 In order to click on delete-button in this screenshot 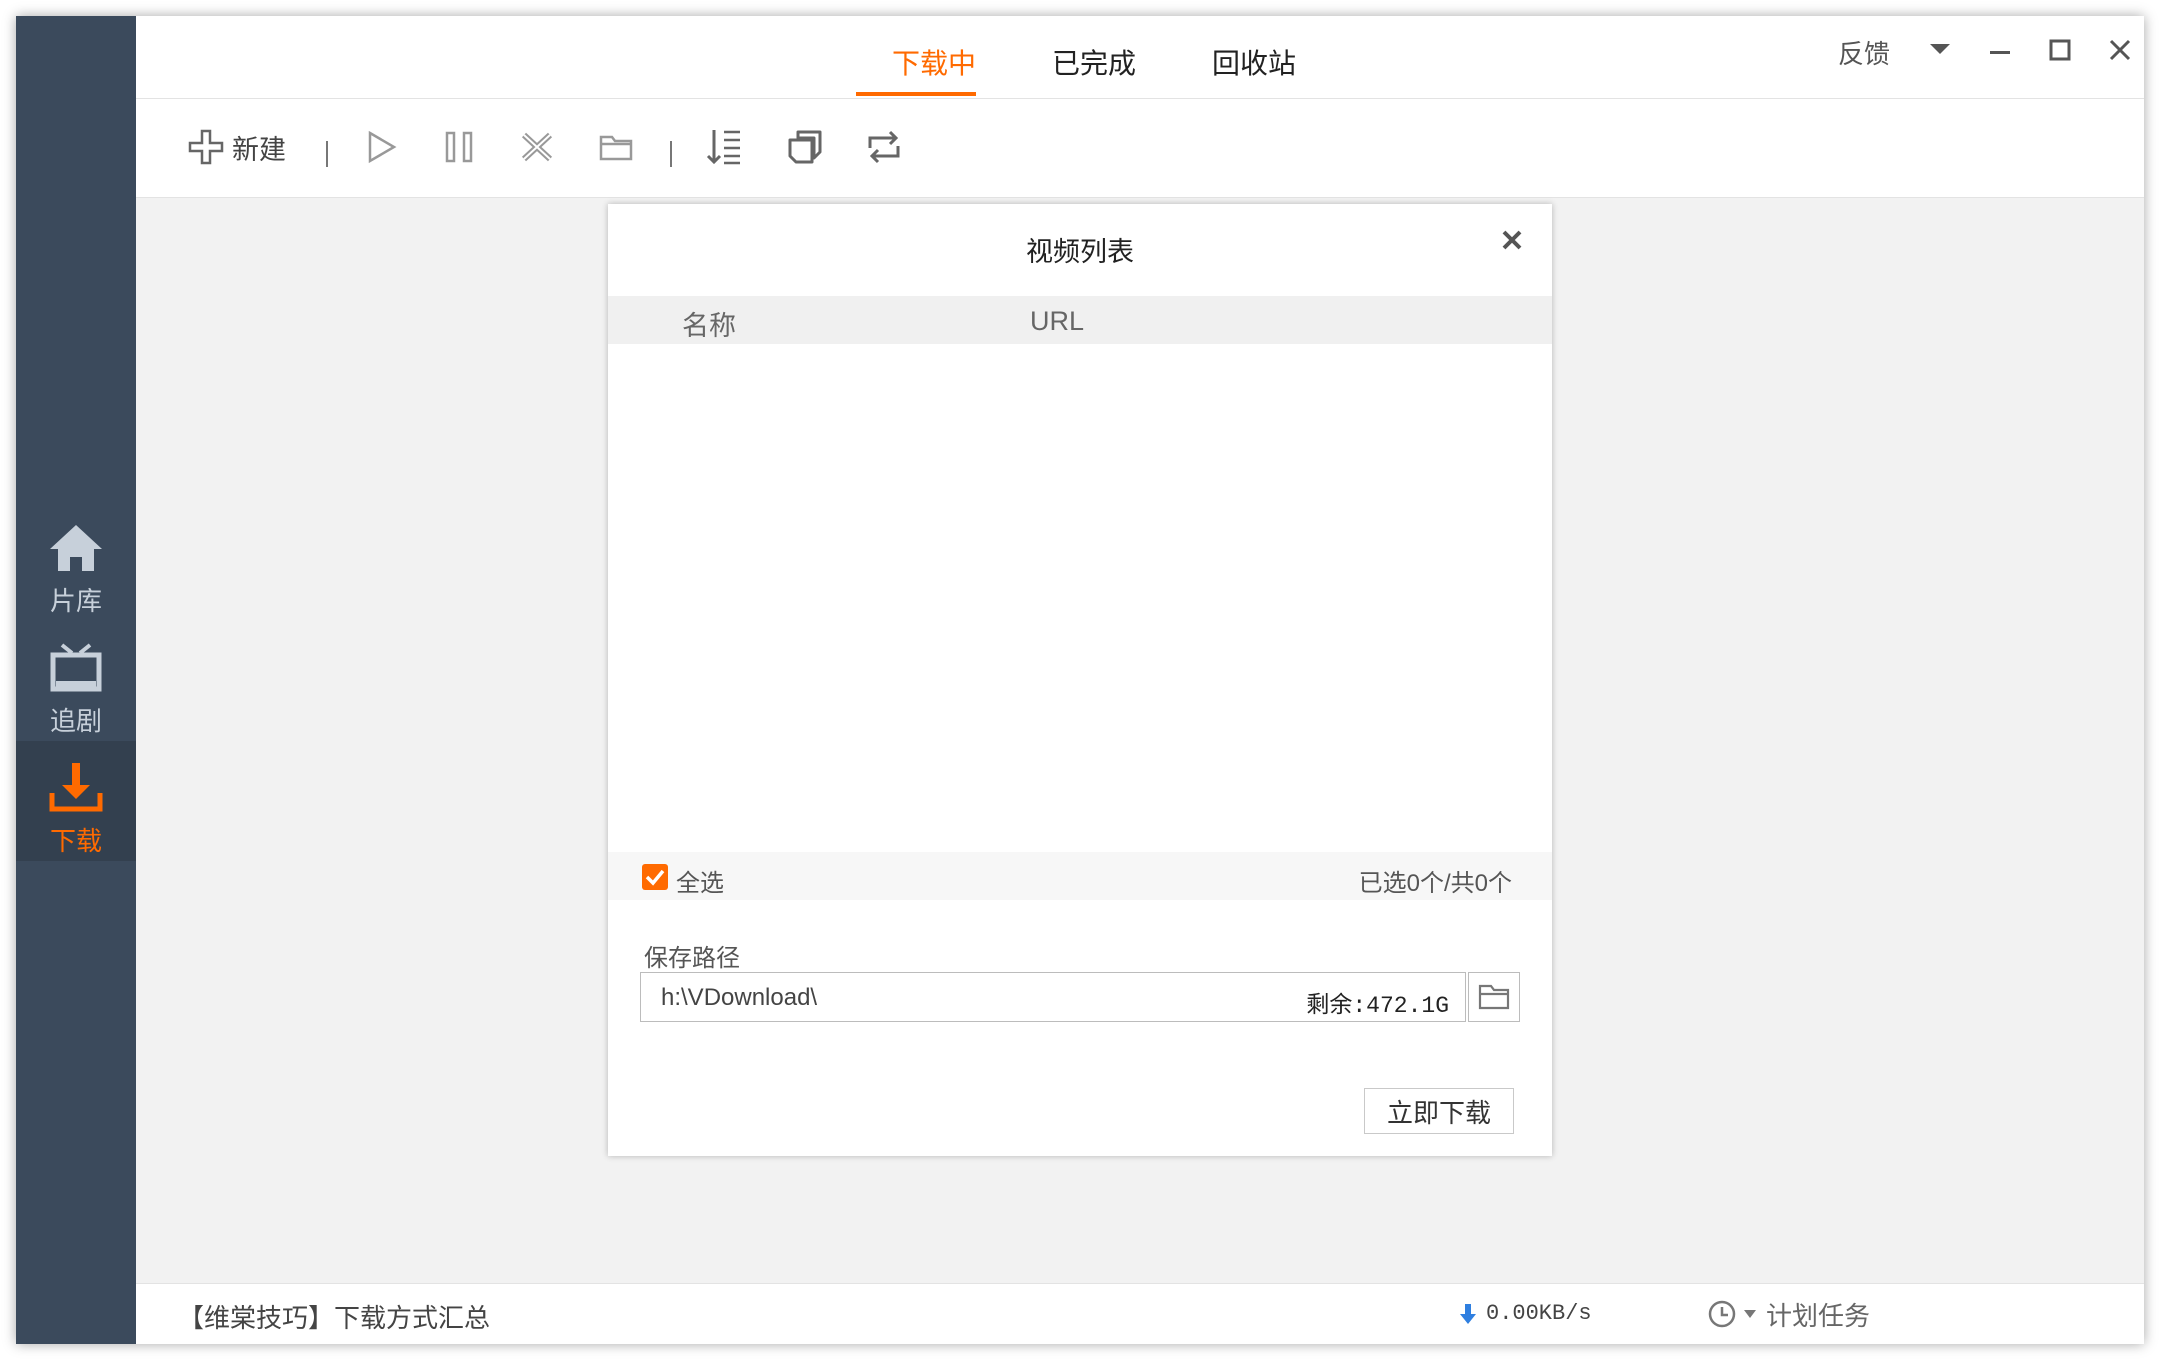, I will do `click(537, 147)`.